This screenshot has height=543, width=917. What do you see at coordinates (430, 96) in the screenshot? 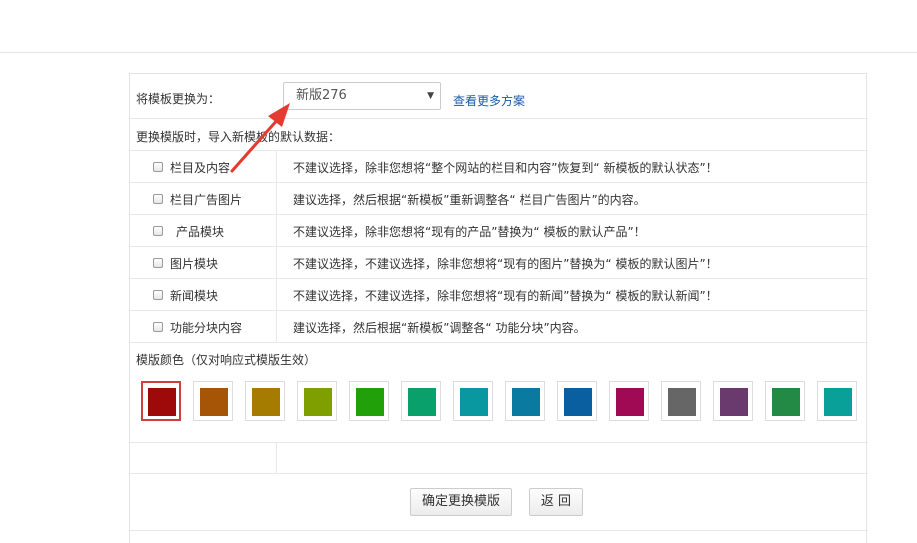
I see `chevron-down-icon: ▼` at bounding box center [430, 96].